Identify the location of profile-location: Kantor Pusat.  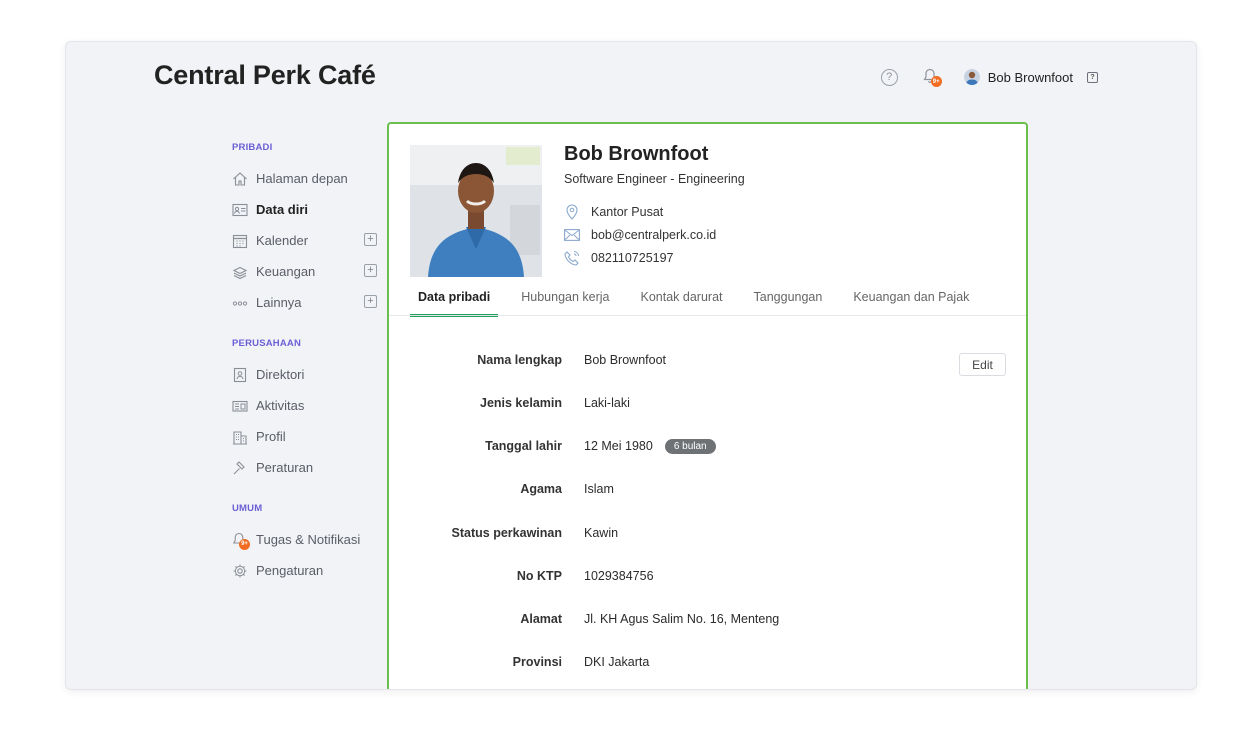
(627, 212).